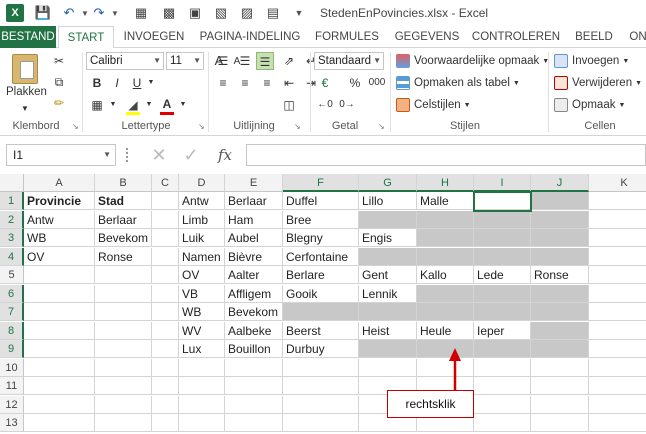 The image size is (646, 434). What do you see at coordinates (159, 155) in the screenshot?
I see `cancel-icon: ✕` at bounding box center [159, 155].